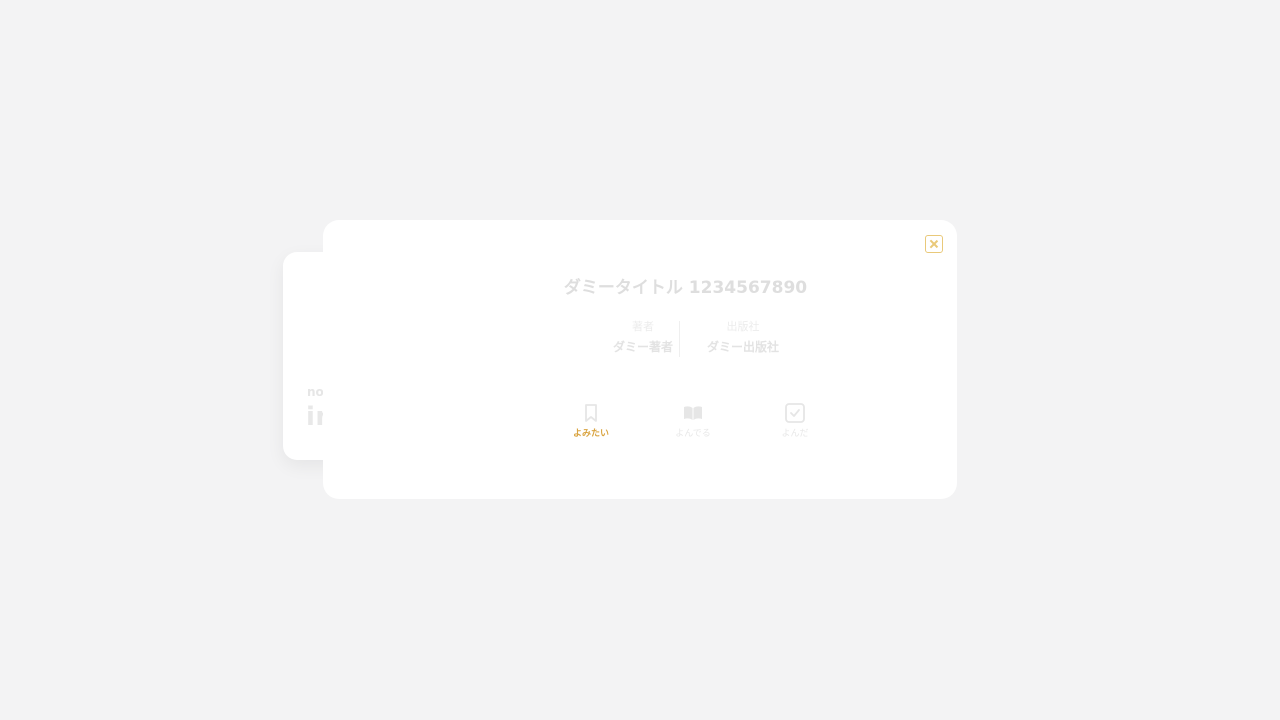 The height and width of the screenshot is (720, 1280). I want to click on meta-divider, so click(679, 339).